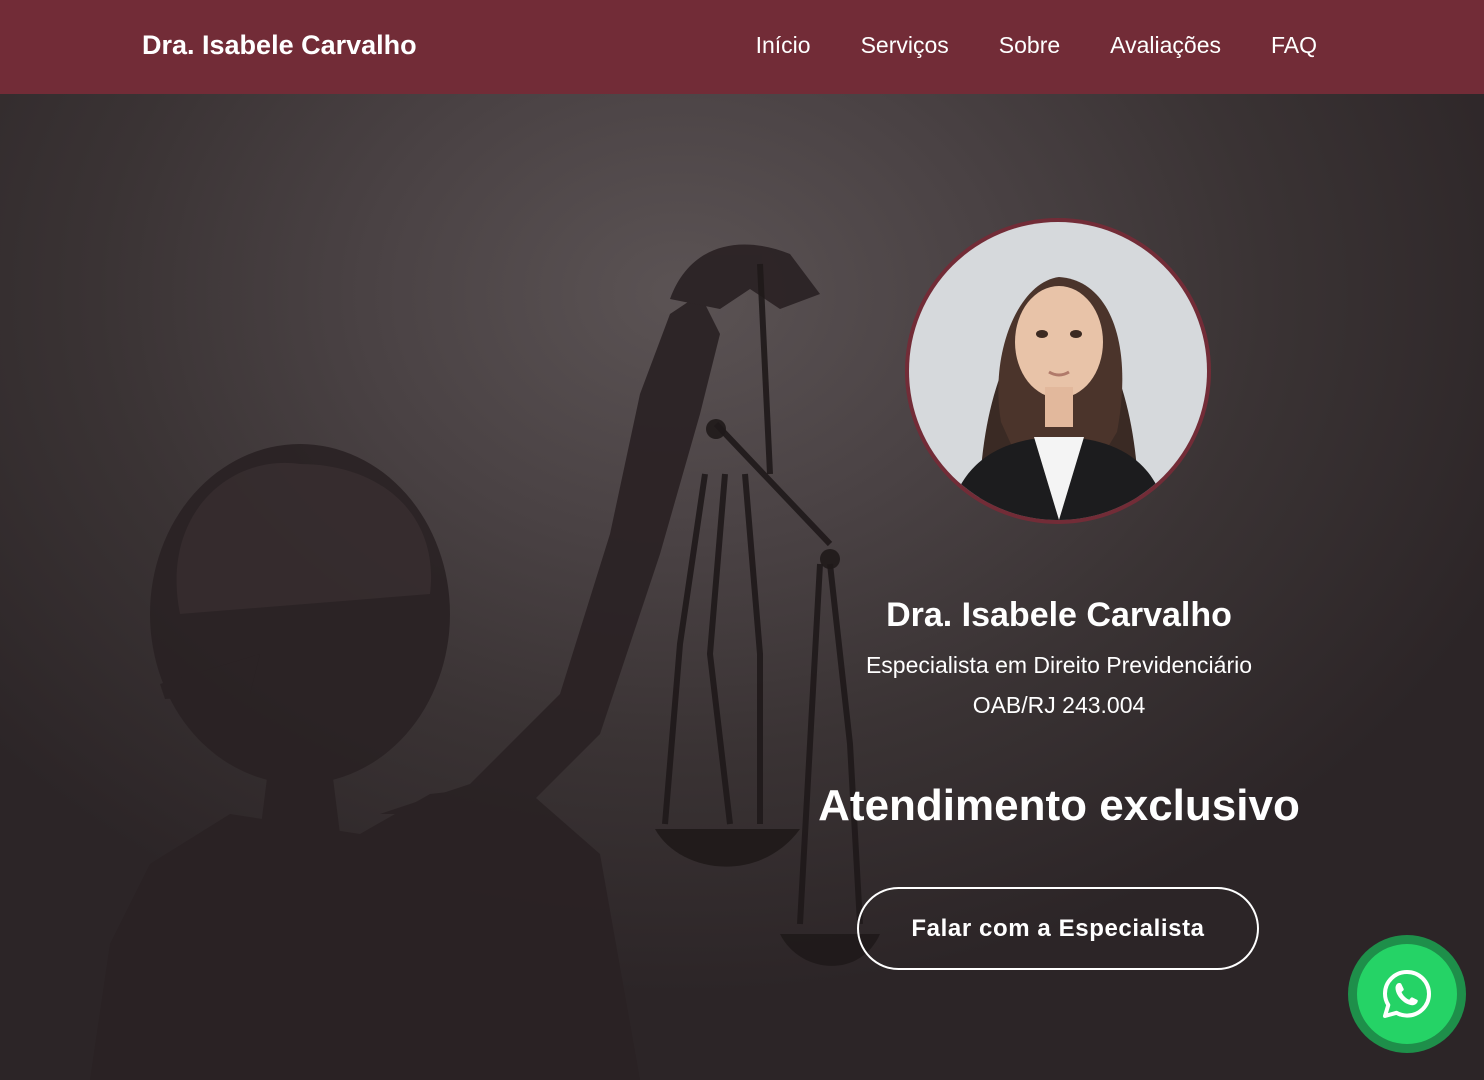  What do you see at coordinates (905, 45) in the screenshot?
I see `nav-link-servicos: Serviços` at bounding box center [905, 45].